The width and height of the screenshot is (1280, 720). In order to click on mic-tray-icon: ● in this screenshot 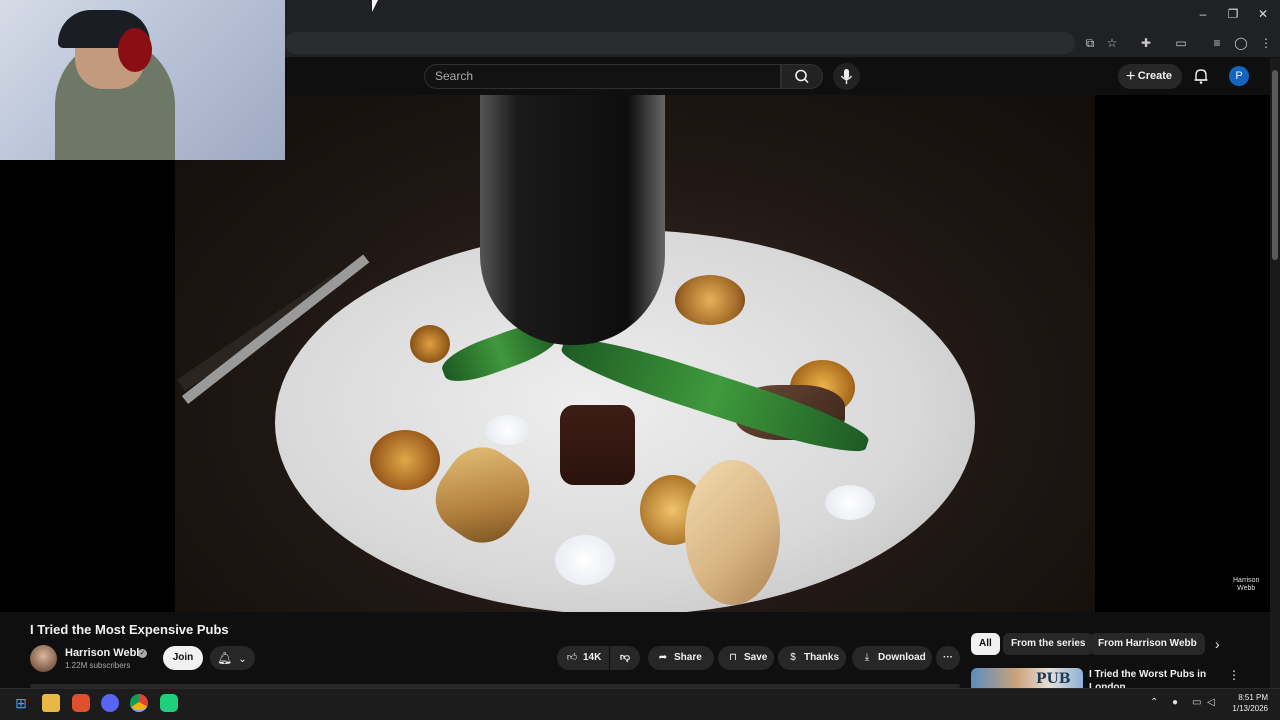, I will do `click(1175, 702)`.